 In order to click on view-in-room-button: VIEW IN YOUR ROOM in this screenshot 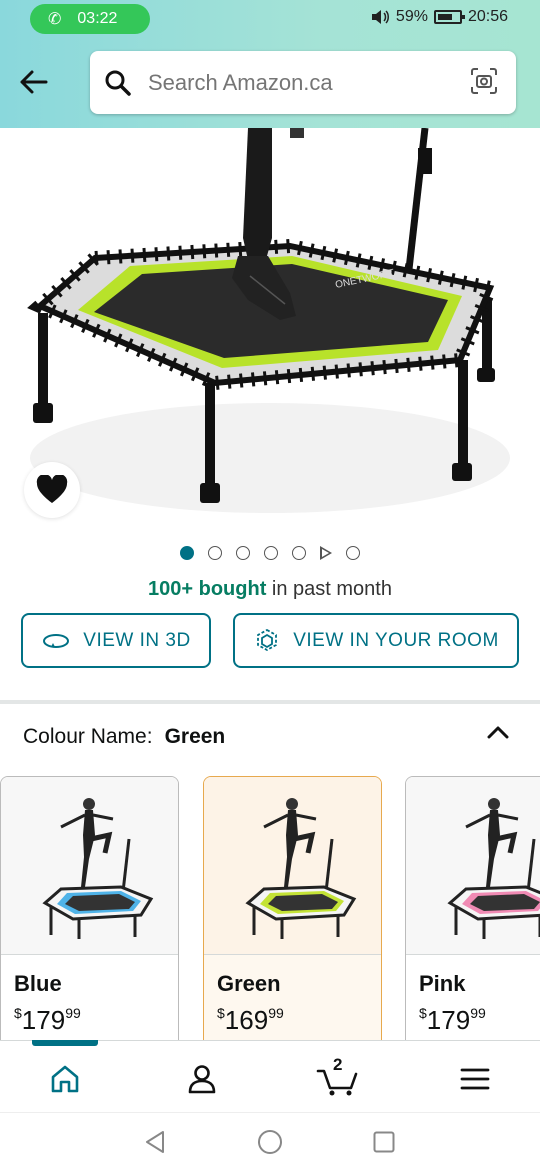, I will do `click(376, 640)`.